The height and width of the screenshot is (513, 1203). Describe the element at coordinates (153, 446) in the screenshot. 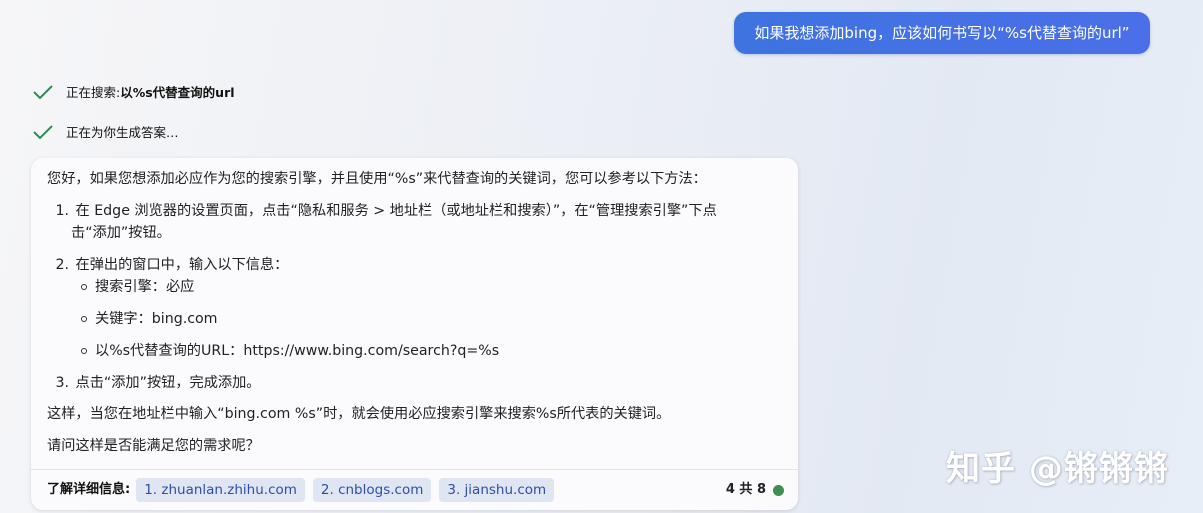

I see `answer-question: 请问这样是否能满足您的需求呢？` at that location.